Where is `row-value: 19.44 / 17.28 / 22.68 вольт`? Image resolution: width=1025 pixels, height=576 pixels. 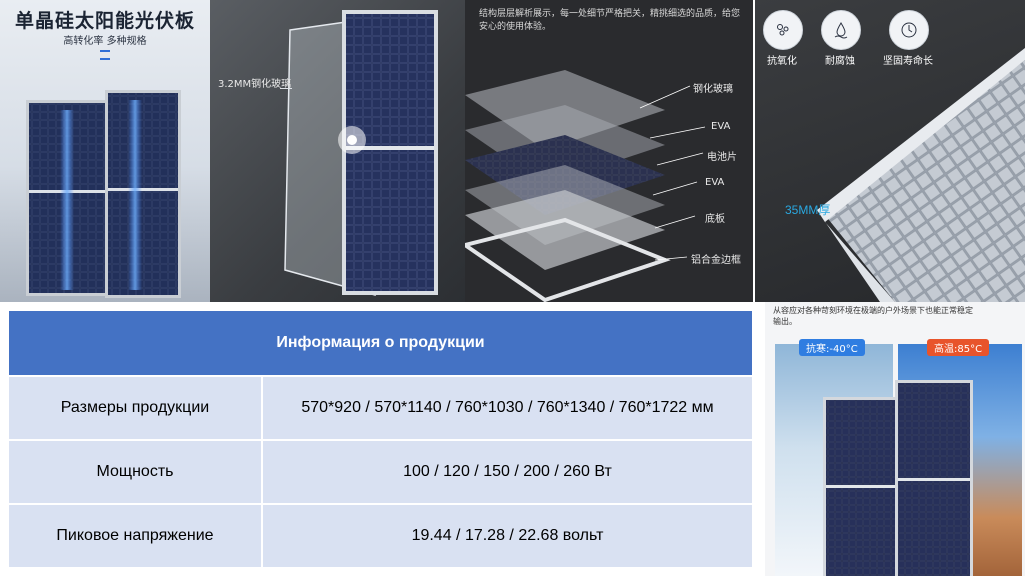 row-value: 19.44 / 17.28 / 22.68 вольт is located at coordinates (507, 536).